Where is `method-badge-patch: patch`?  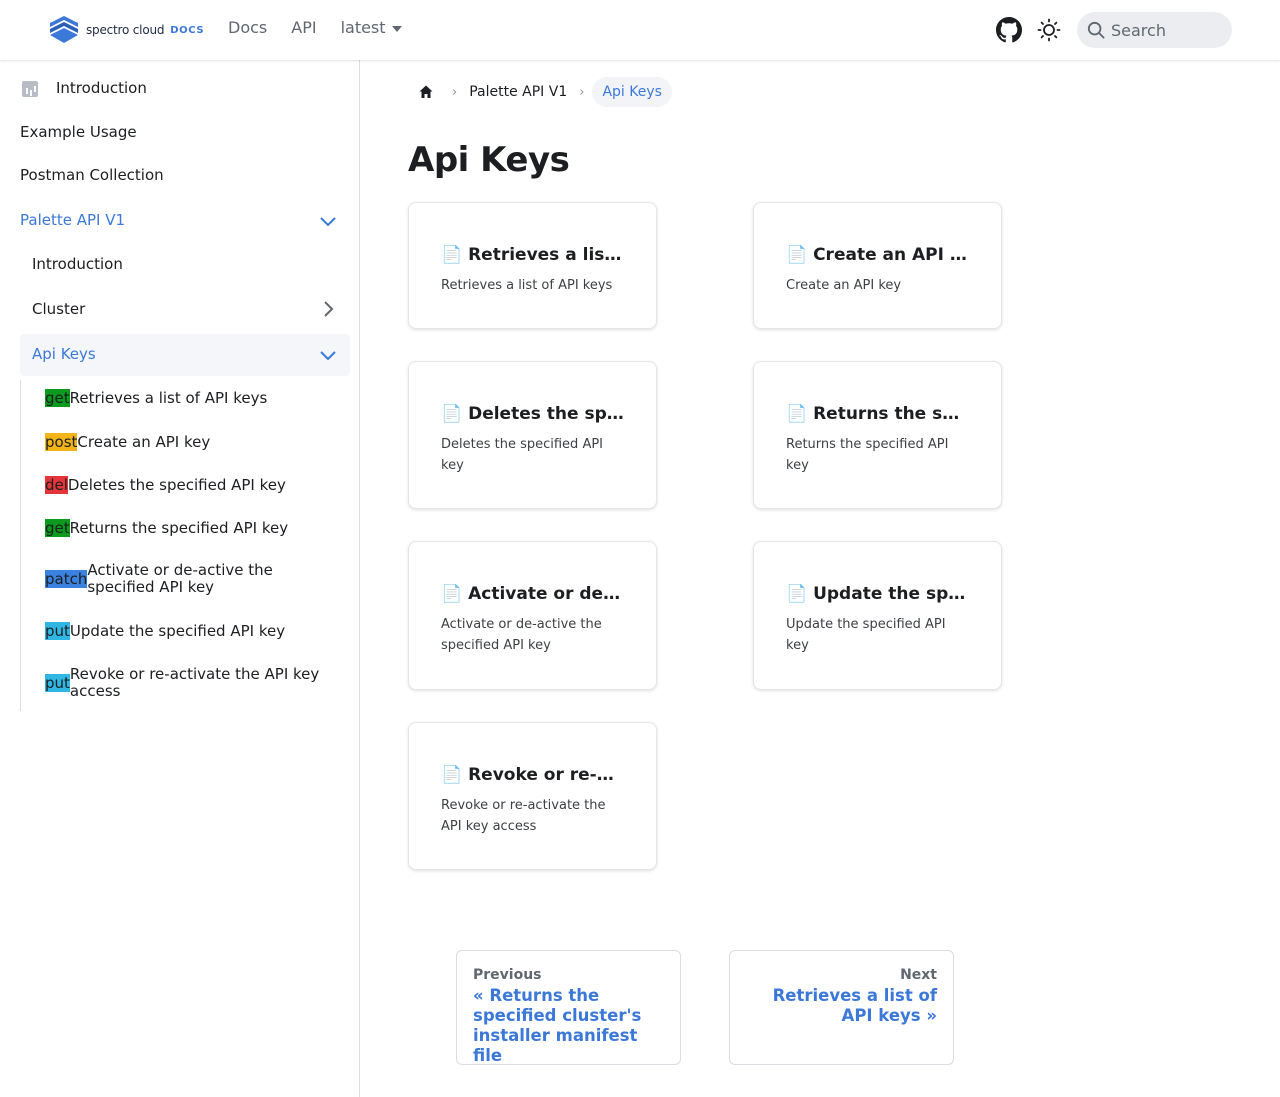 method-badge-patch: patch is located at coordinates (66, 579).